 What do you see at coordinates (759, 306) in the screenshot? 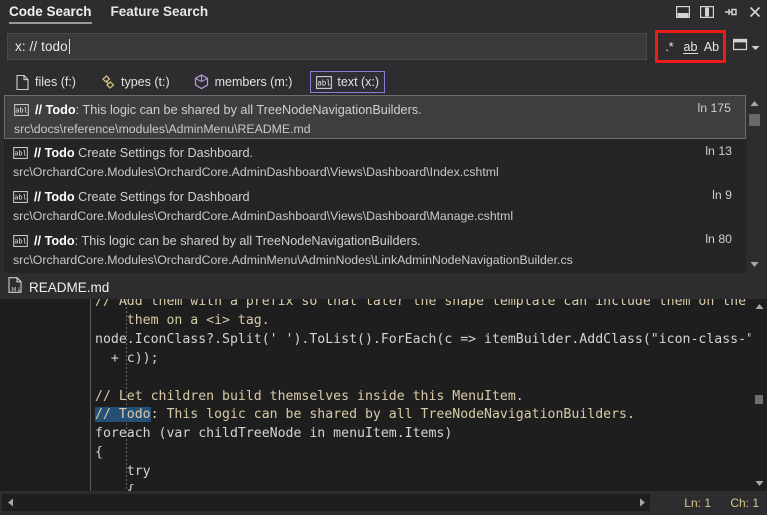
I see `code-scroll-up-arrow-icon` at bounding box center [759, 306].